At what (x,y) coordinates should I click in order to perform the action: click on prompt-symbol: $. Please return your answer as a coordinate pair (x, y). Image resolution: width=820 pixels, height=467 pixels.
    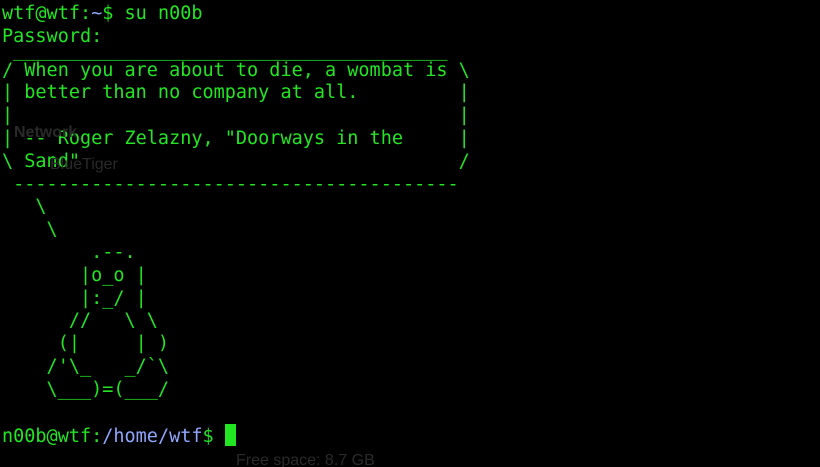
    Looking at the image, I should click on (113, 13).